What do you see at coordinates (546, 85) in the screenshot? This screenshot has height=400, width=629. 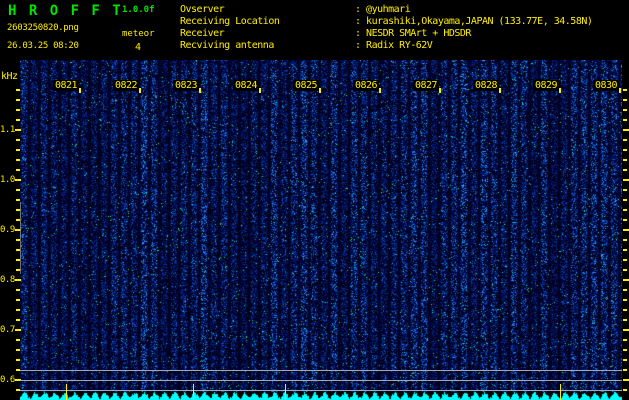 I see `time-tick-label: 0829` at bounding box center [546, 85].